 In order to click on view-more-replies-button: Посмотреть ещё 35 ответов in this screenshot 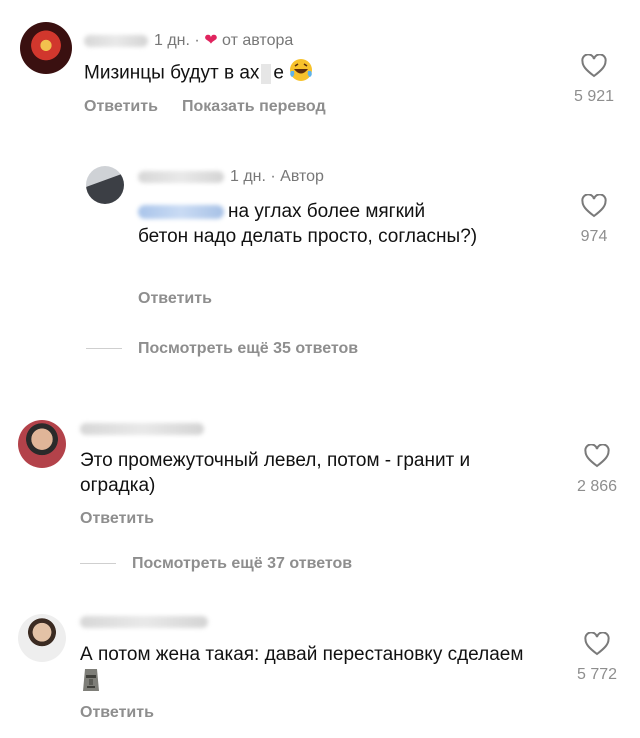, I will do `click(222, 349)`.